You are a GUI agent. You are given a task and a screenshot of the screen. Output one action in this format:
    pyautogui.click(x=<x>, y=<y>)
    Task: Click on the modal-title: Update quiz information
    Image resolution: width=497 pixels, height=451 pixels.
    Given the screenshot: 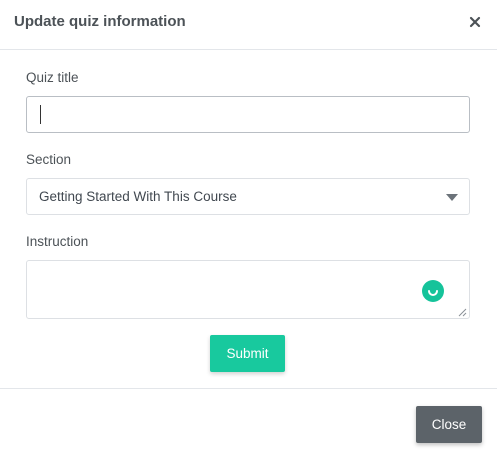 What is the action you would take?
    pyautogui.click(x=100, y=21)
    